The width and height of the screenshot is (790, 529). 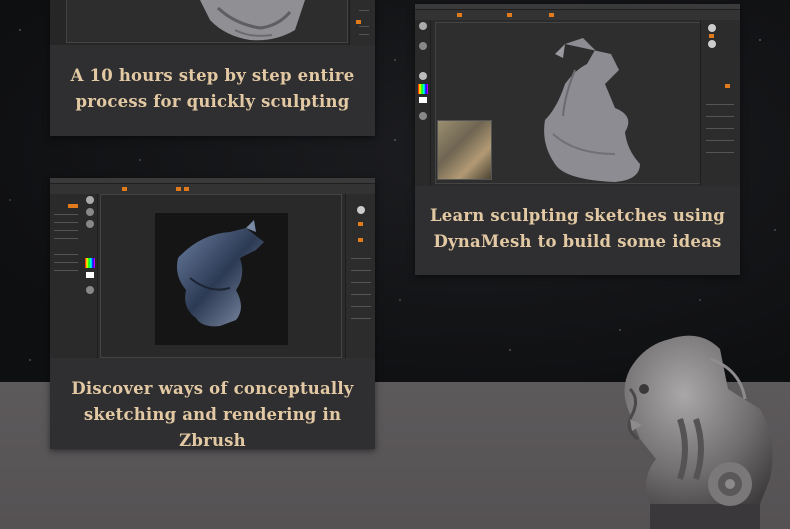 What do you see at coordinates (212, 101) in the screenshot?
I see `caption-line-2: process for quickly sculpting` at bounding box center [212, 101].